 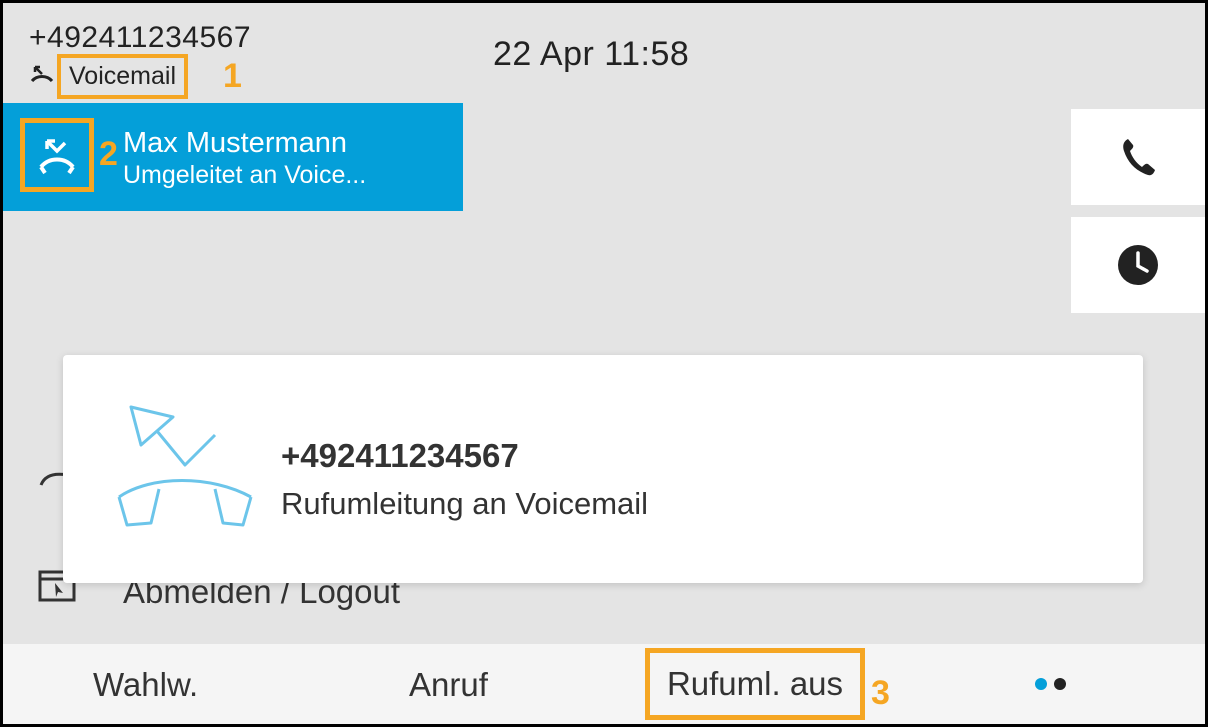 I want to click on softkey-call: Anruf, so click(x=448, y=685).